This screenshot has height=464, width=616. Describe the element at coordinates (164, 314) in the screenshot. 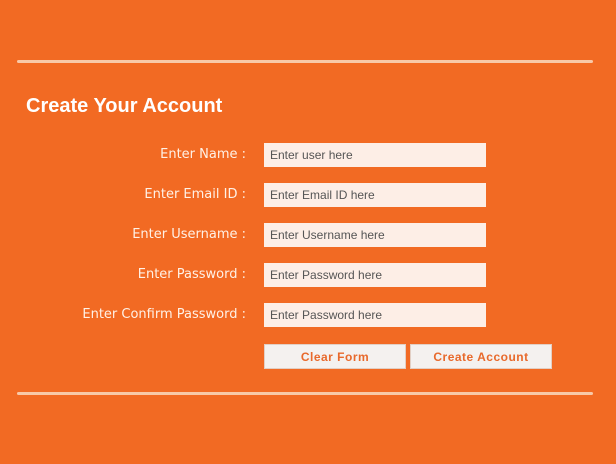

I see `confirm-password-label: Enter Confirm Password :` at that location.